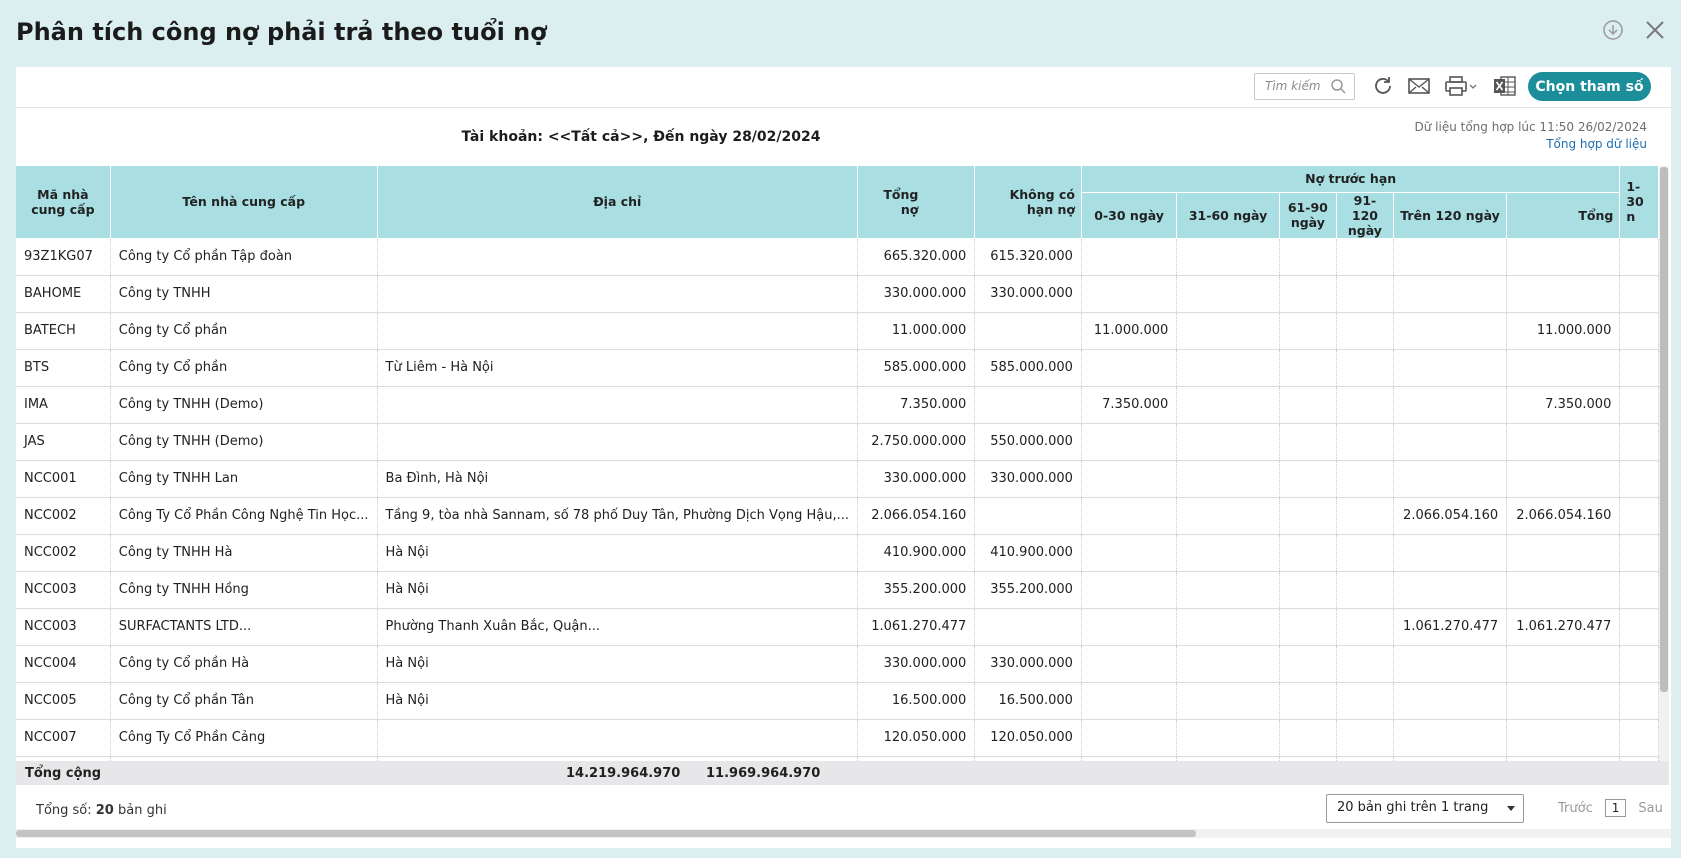  I want to click on col-header-31-60: 31-60 ngày, so click(1228, 215).